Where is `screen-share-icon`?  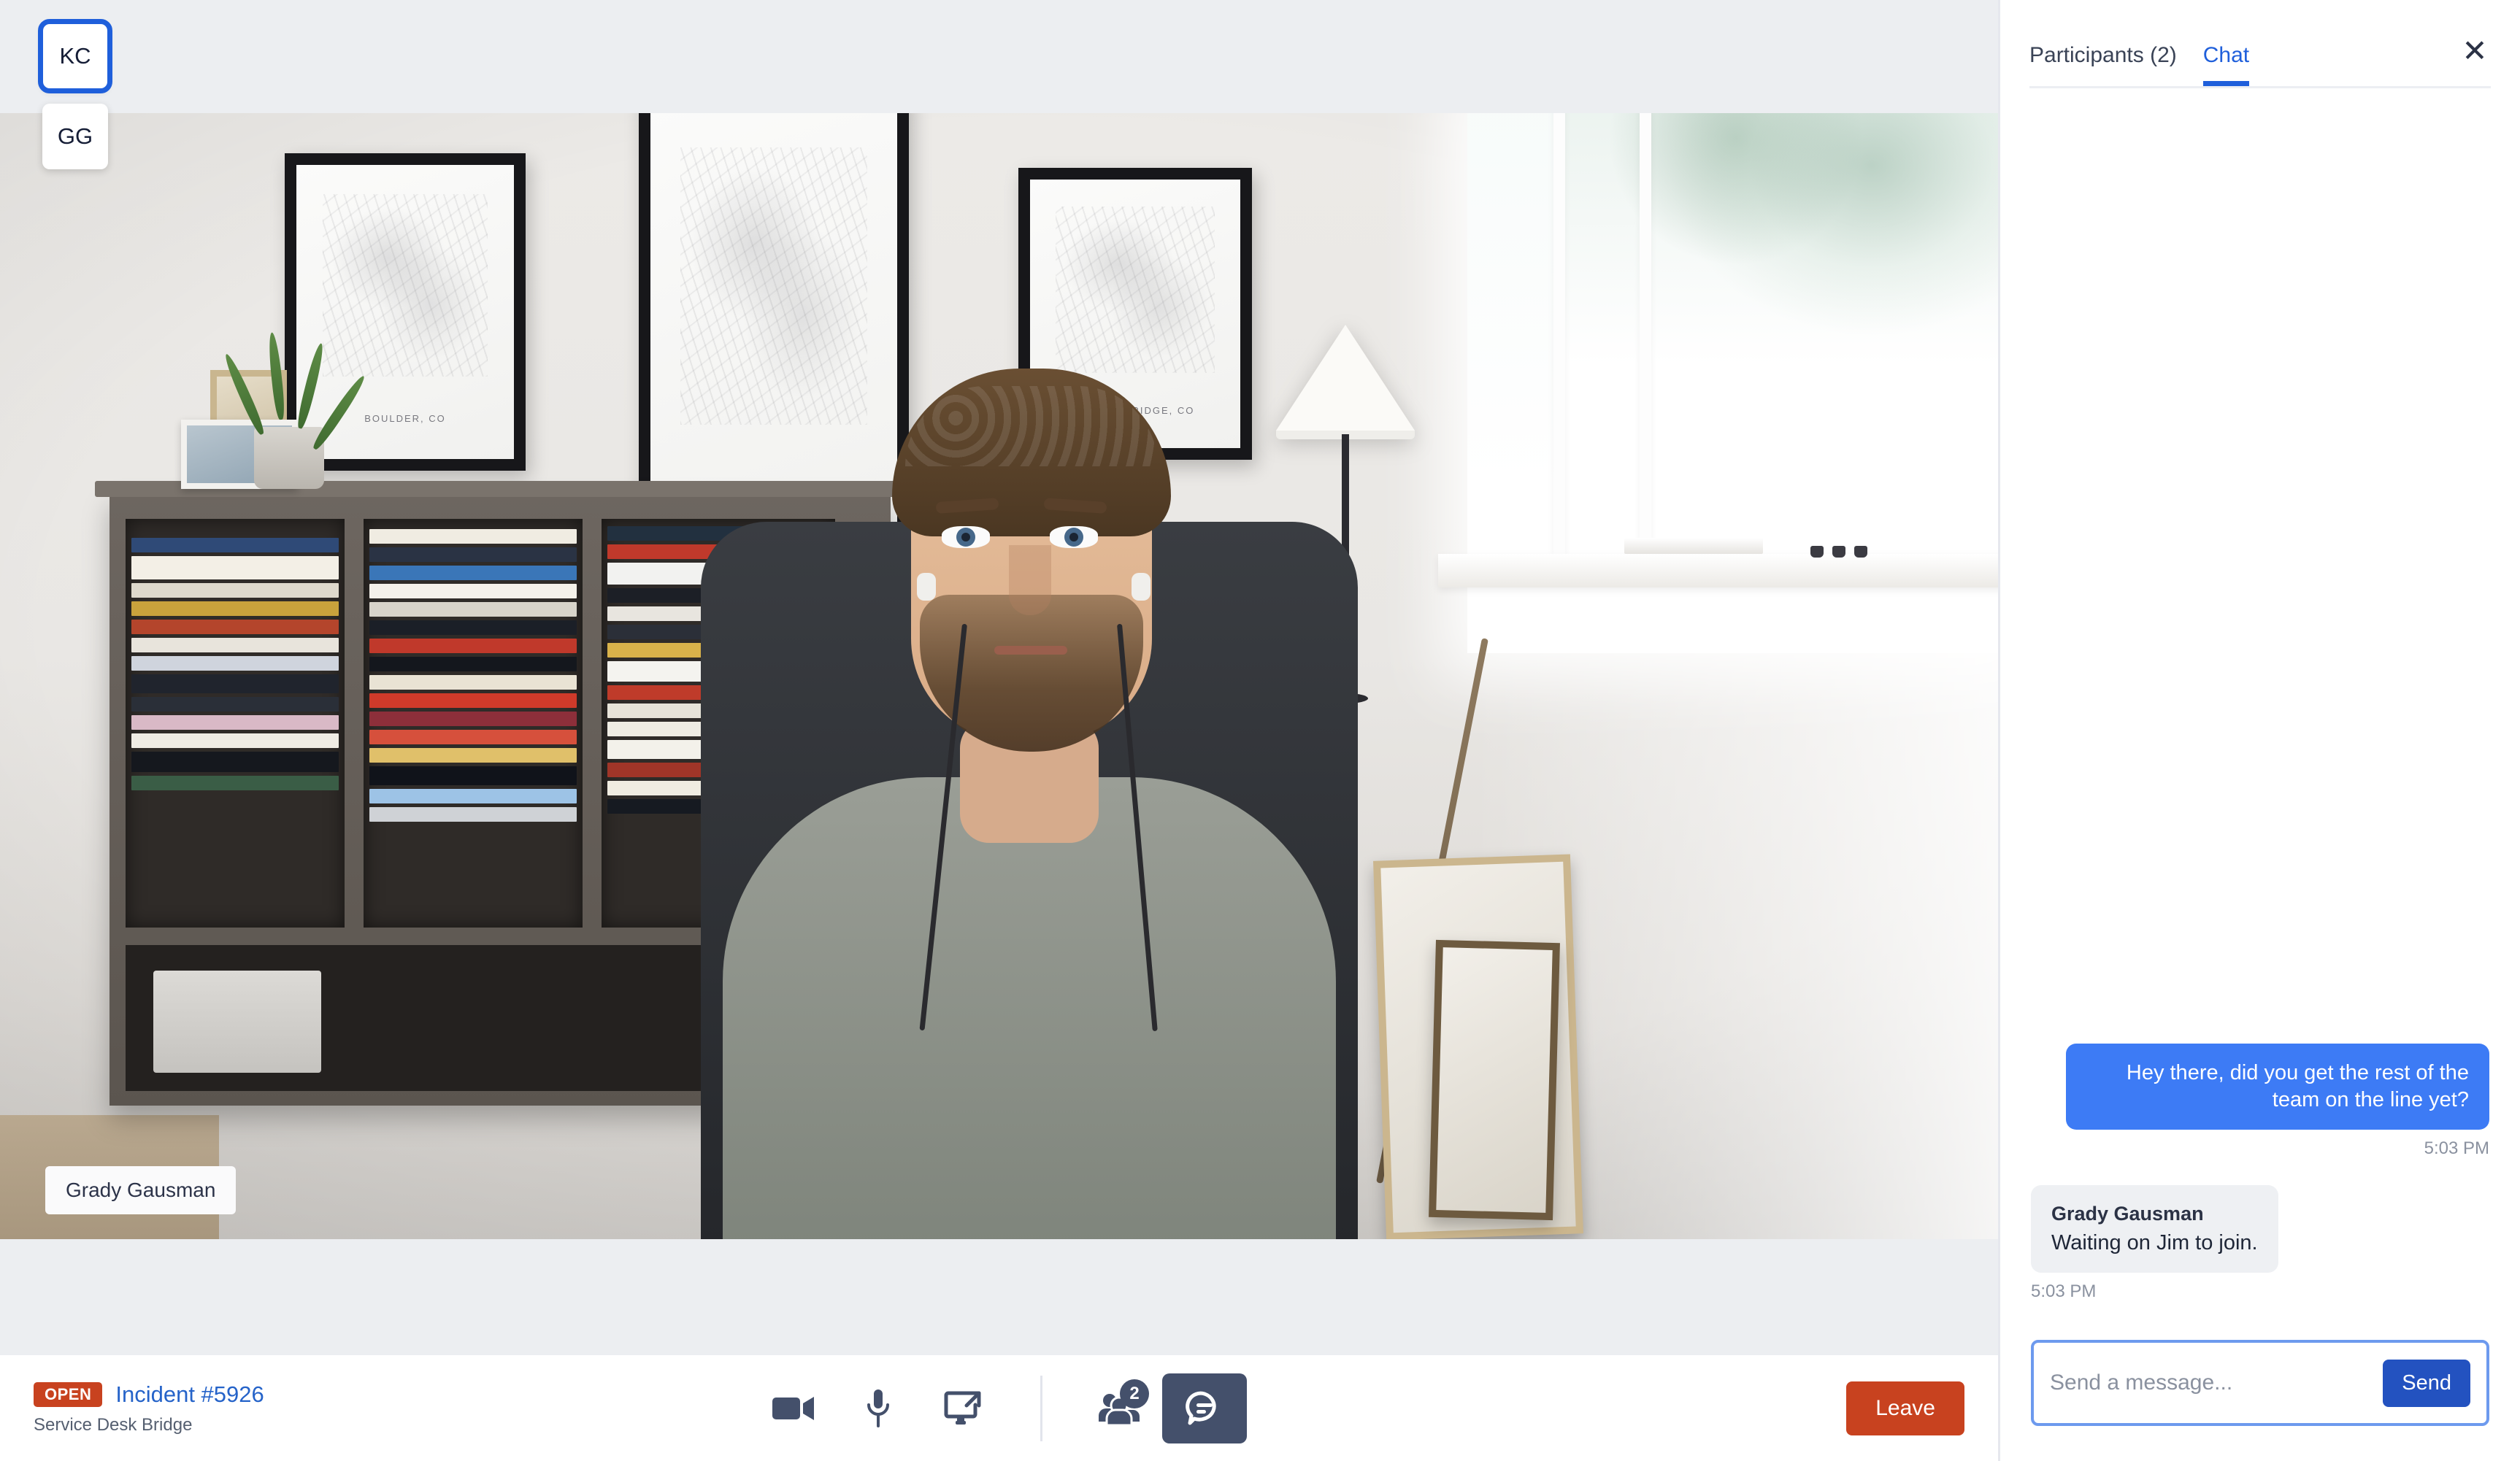 screen-share-icon is located at coordinates (963, 1408).